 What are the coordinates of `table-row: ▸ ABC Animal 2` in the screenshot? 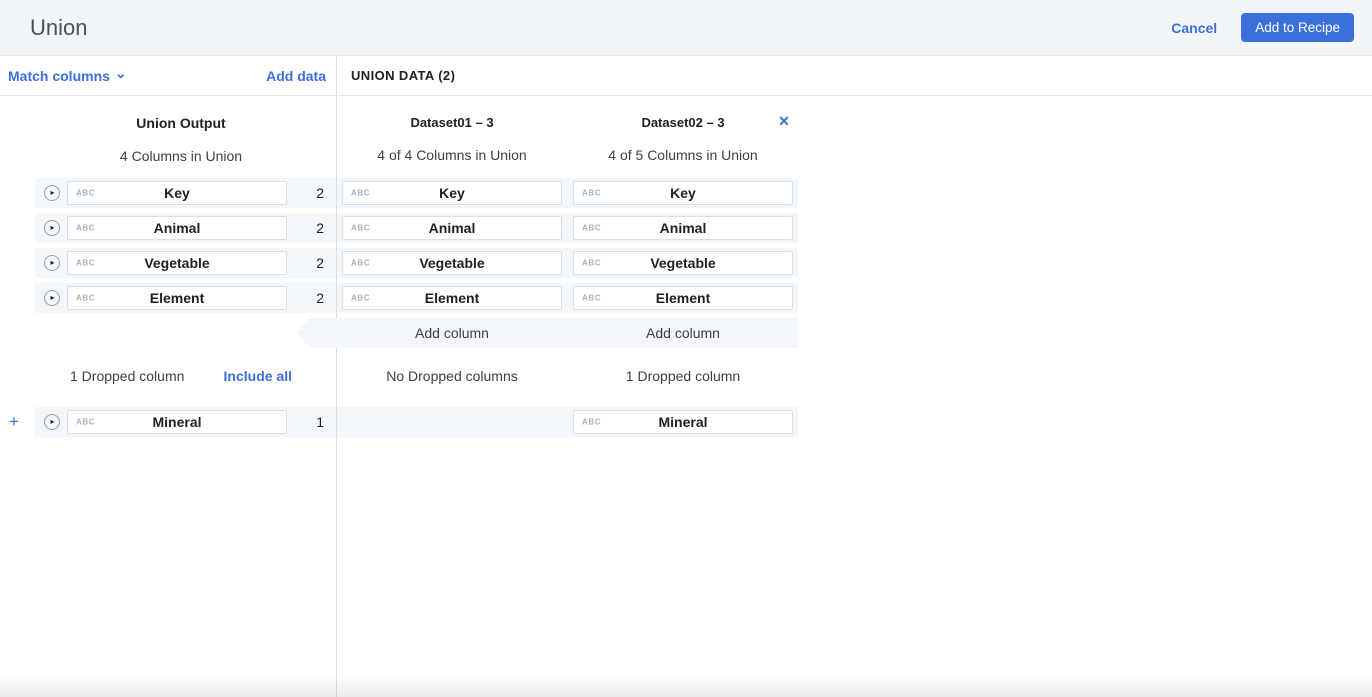 It's located at (185, 228).